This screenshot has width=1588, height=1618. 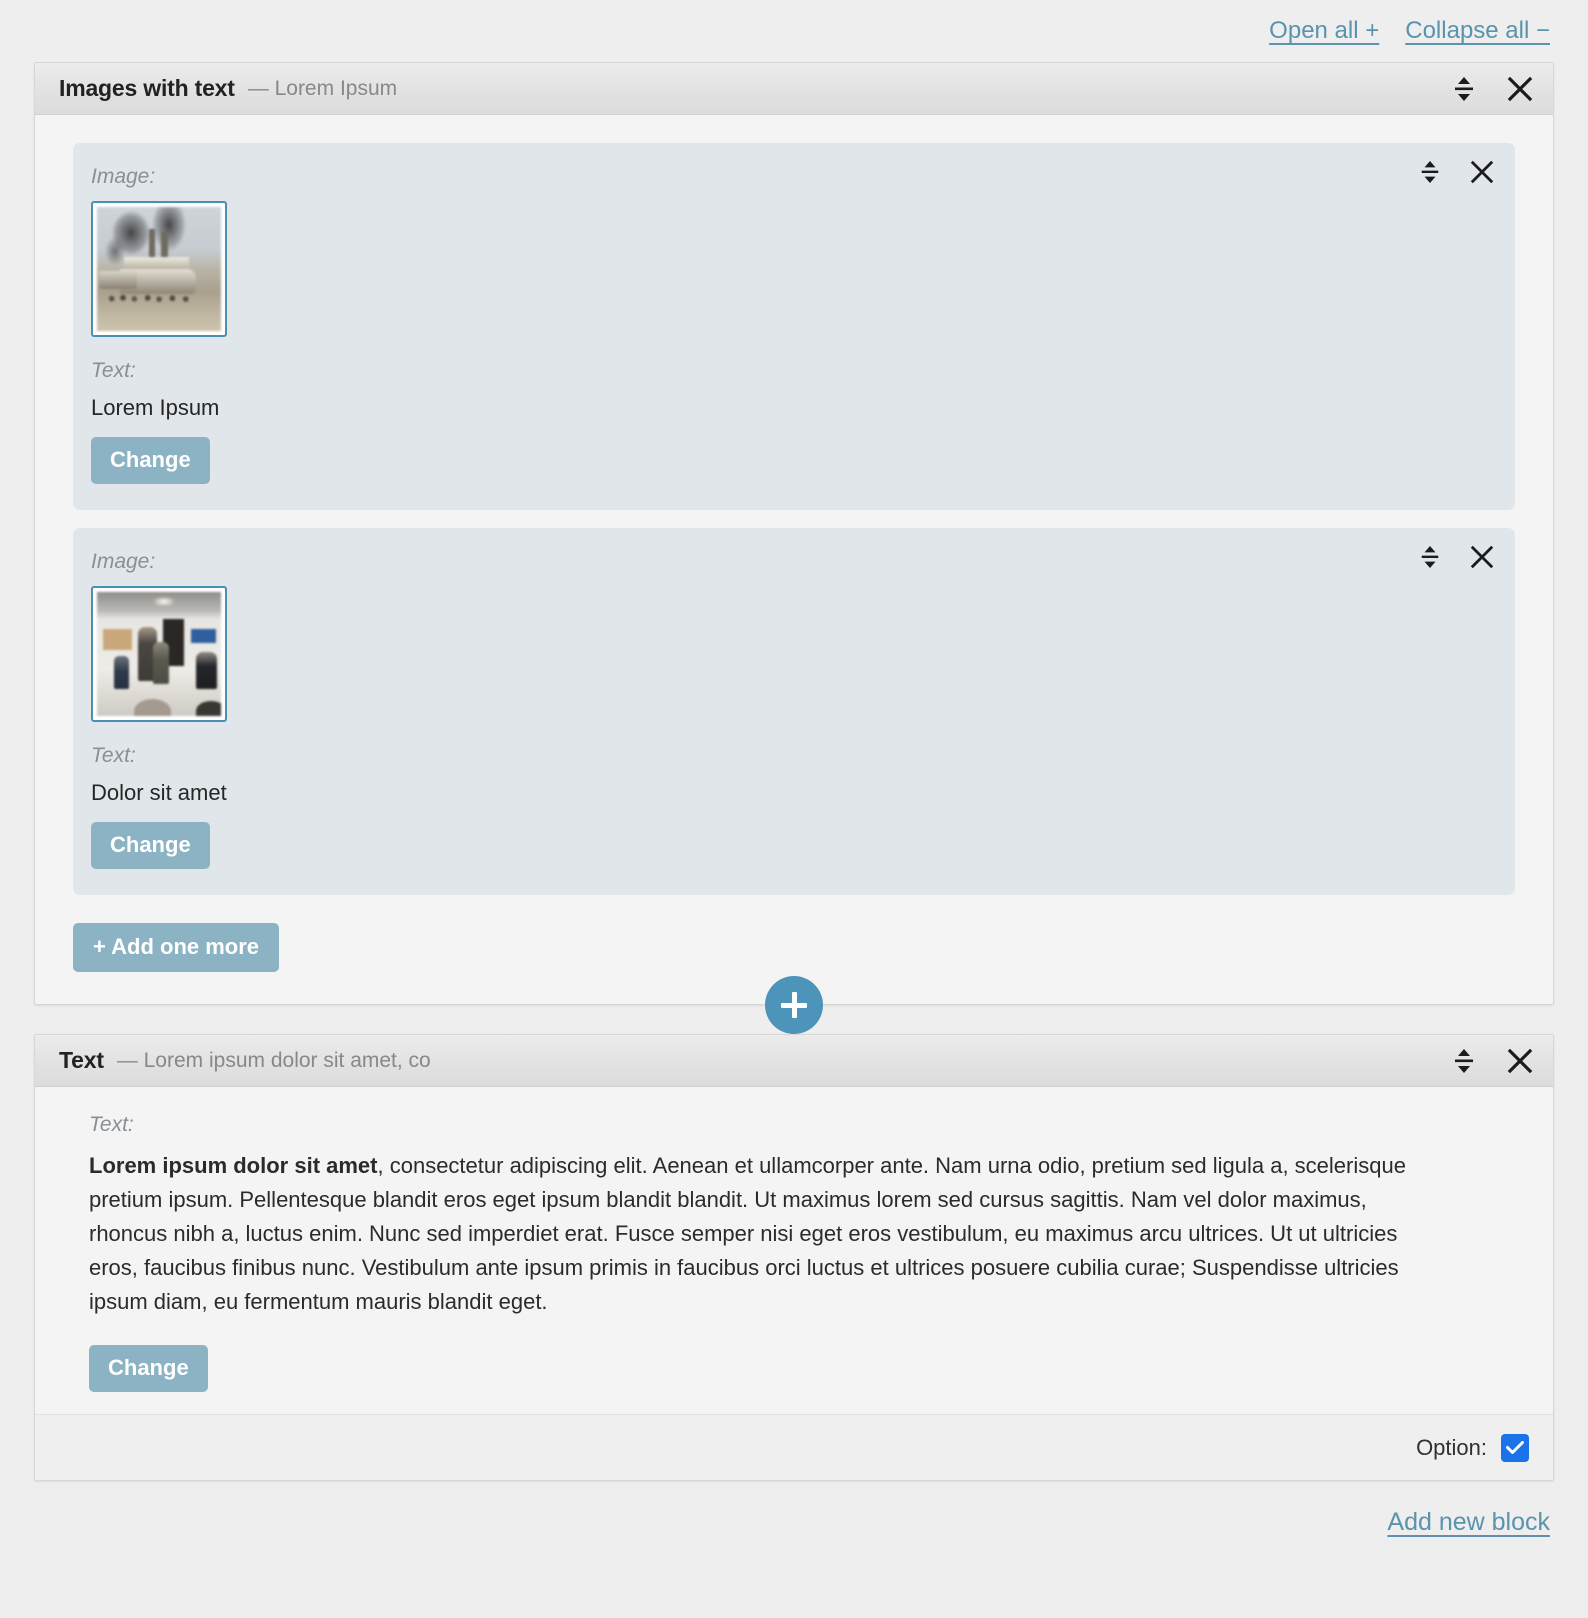 I want to click on add-new-block-link: Add new block, so click(x=1468, y=1522).